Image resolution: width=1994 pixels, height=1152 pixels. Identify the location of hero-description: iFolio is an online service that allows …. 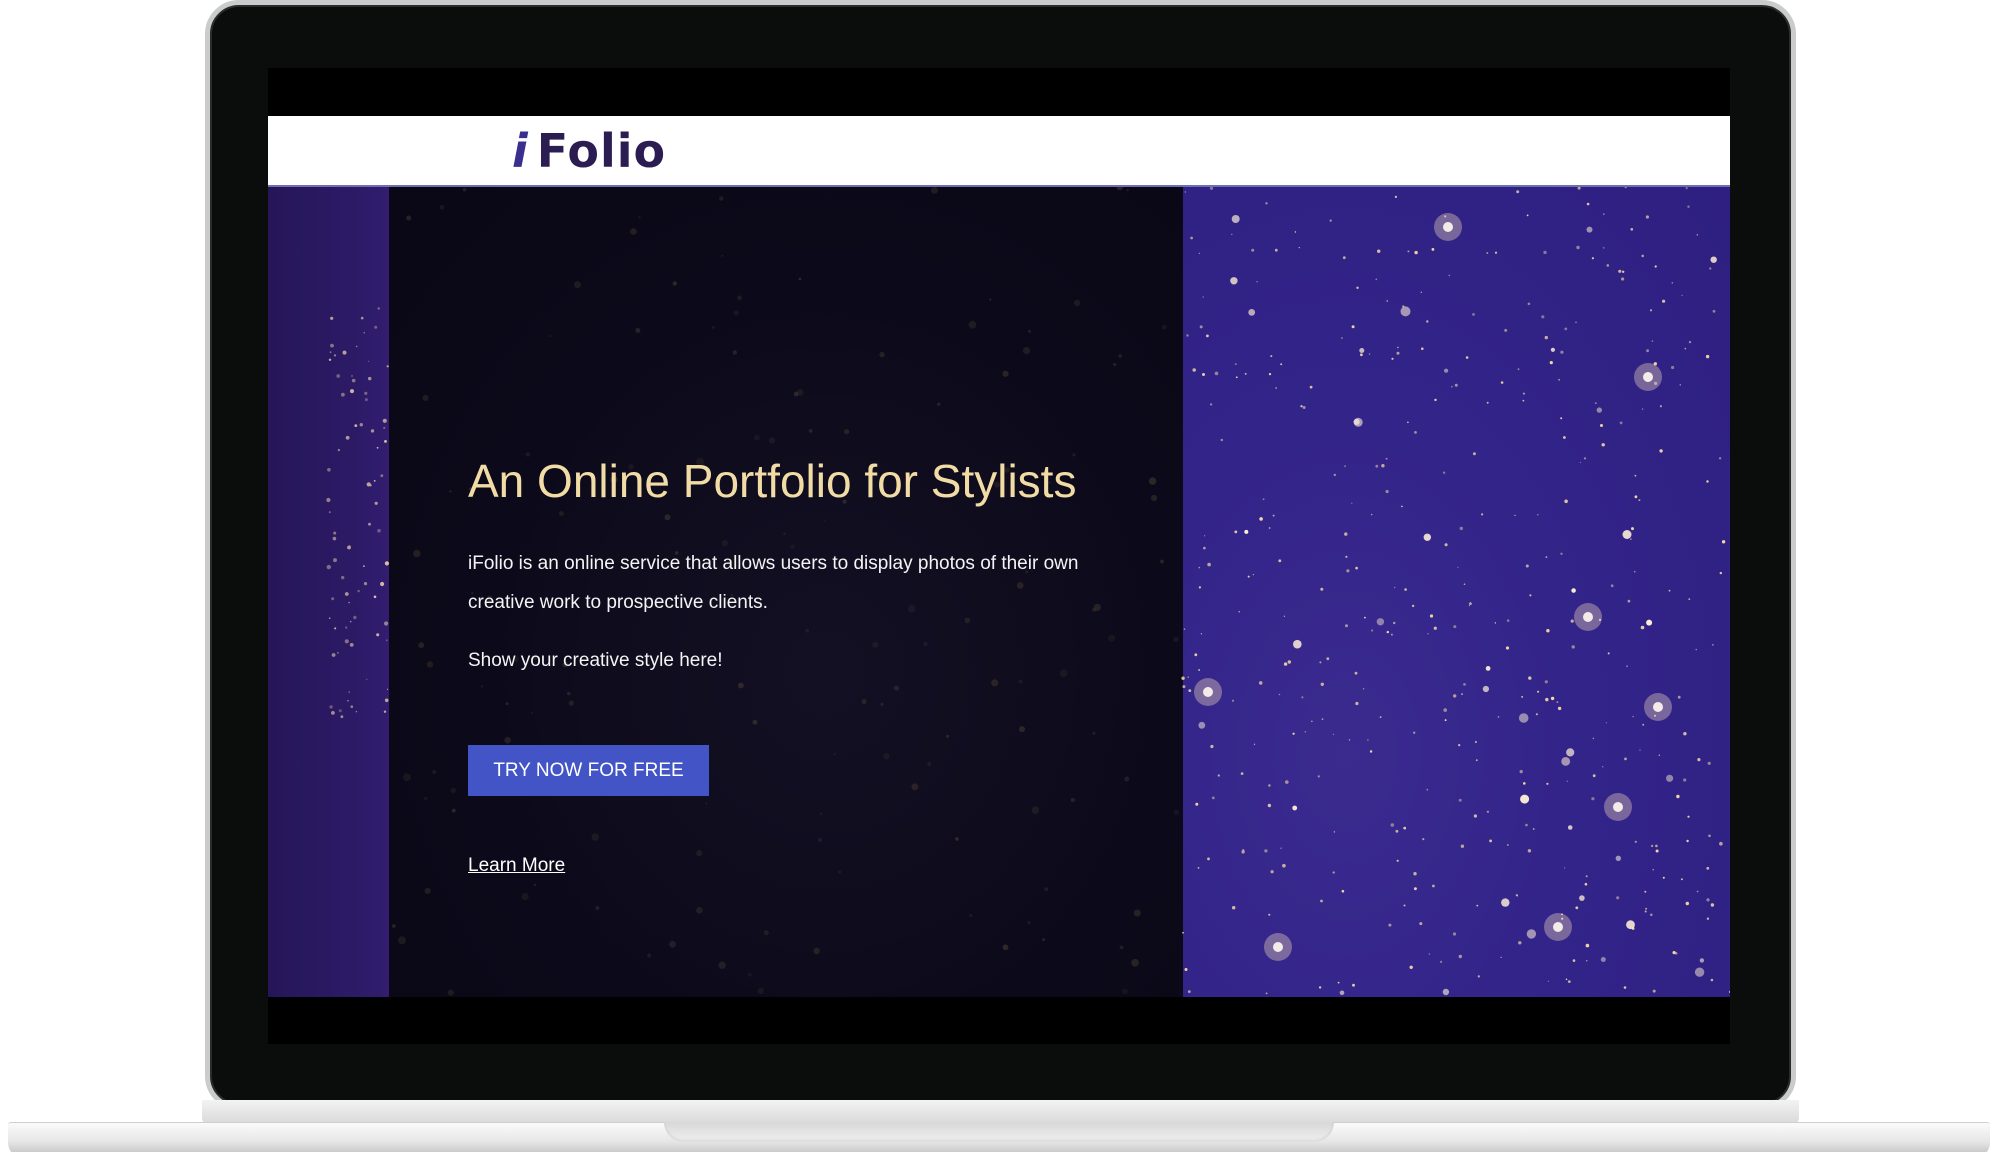
(773, 583).